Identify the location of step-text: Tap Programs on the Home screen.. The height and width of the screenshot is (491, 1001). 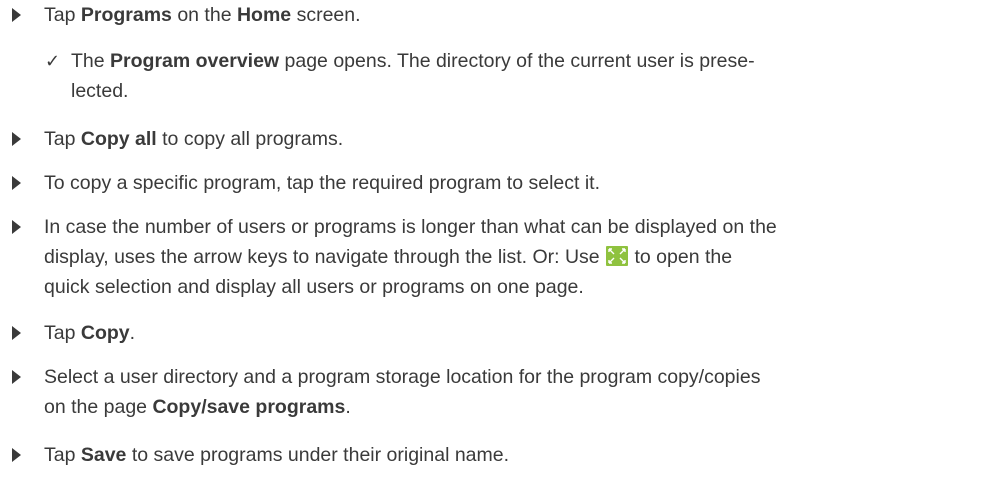
(202, 15).